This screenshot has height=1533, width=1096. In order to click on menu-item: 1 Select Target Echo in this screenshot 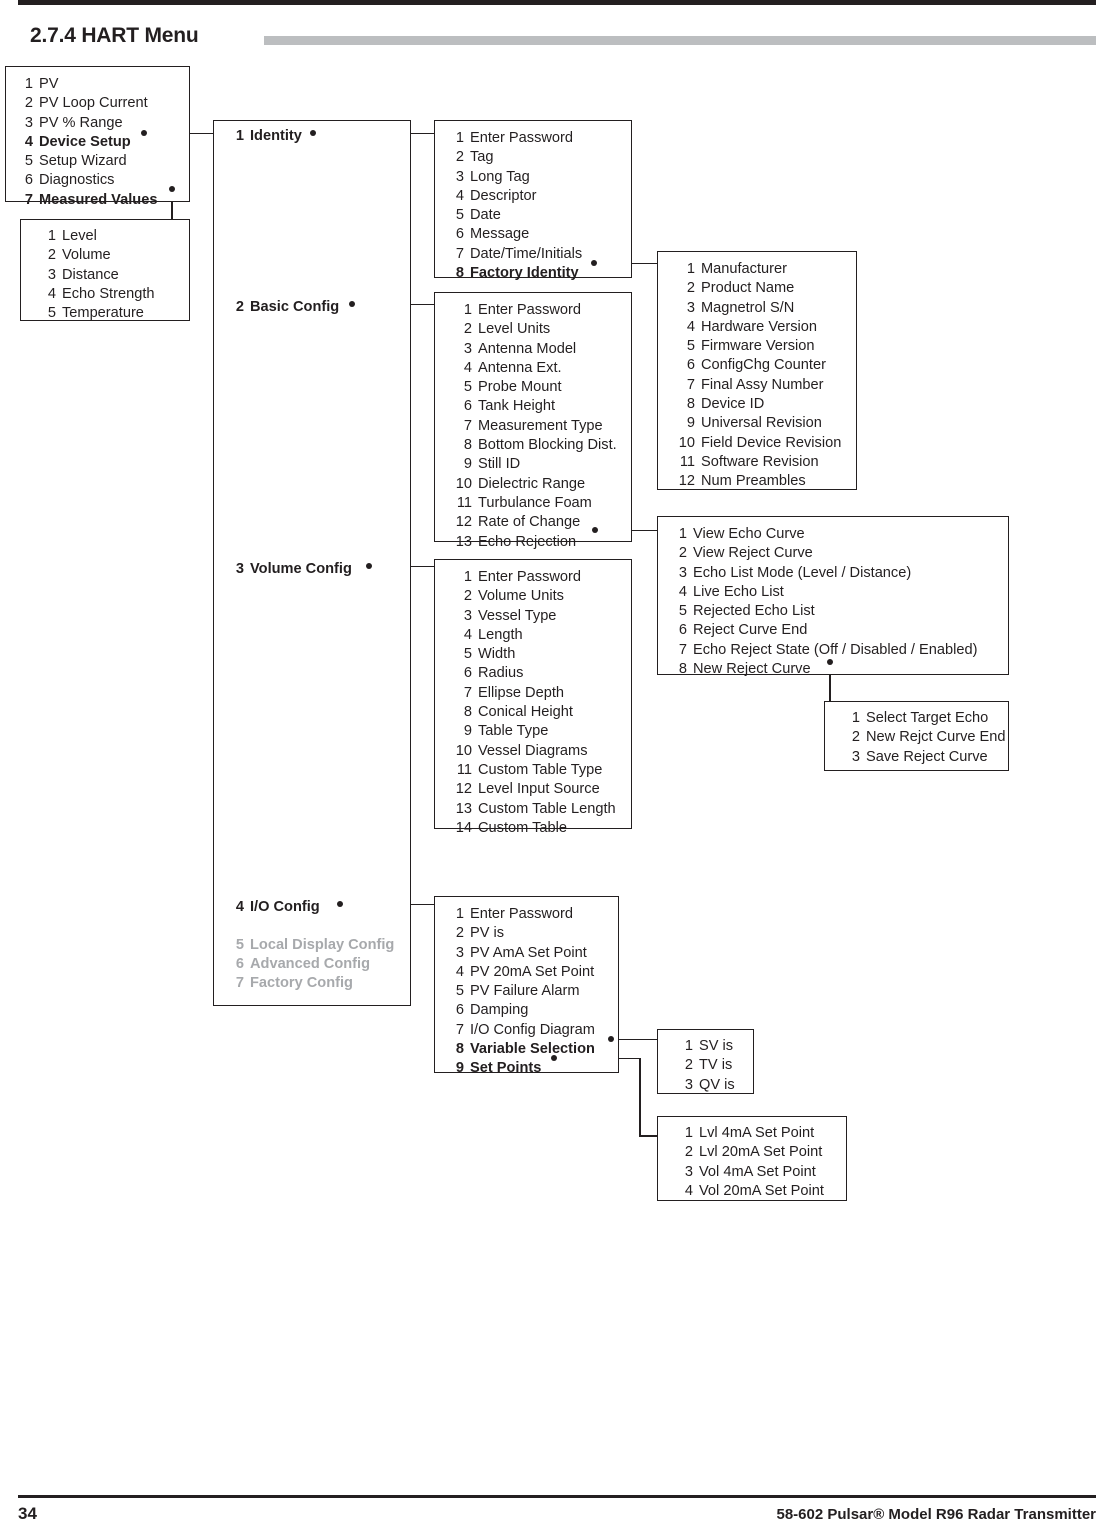, I will do `click(927, 718)`.